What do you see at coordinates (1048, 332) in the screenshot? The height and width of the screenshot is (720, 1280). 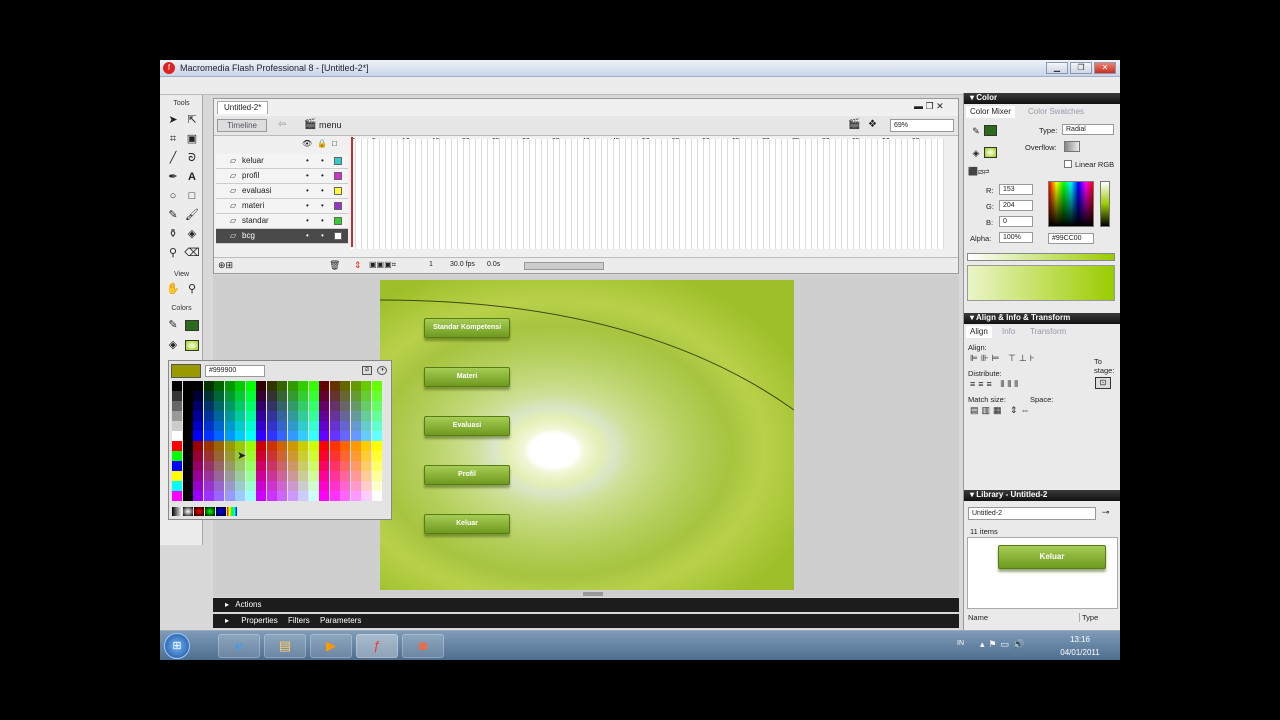 I see `tab-transform: Transform` at bounding box center [1048, 332].